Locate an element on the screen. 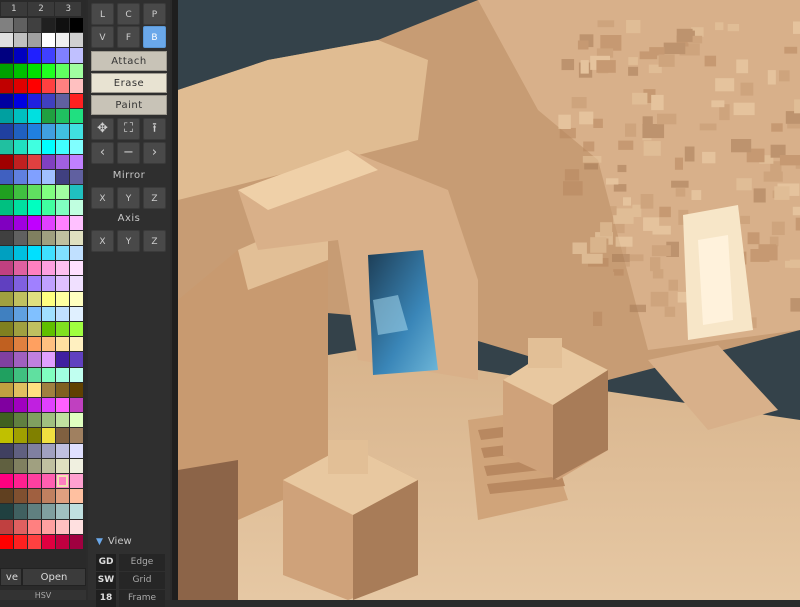 Image resolution: width=800 pixels, height=607 pixels. view-key-gd: GD is located at coordinates (106, 562).